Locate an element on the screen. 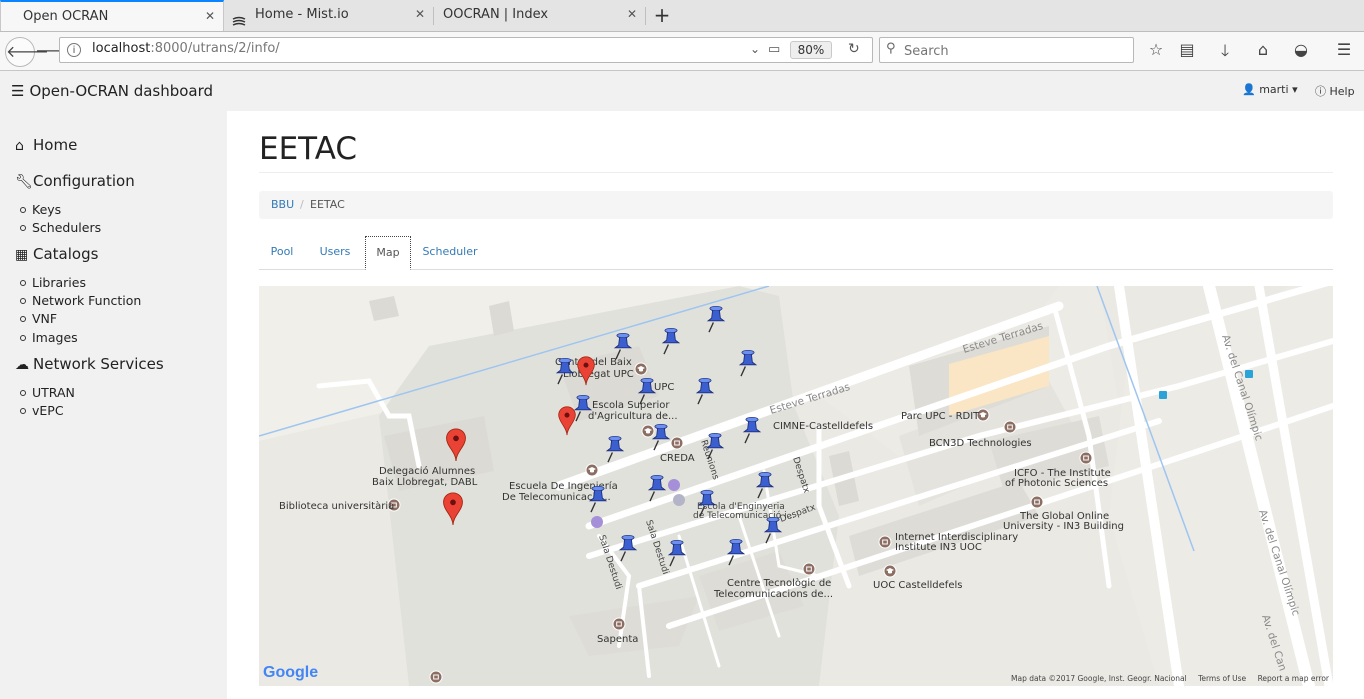  wrench-icon: 🔧︎ is located at coordinates (24, 182).